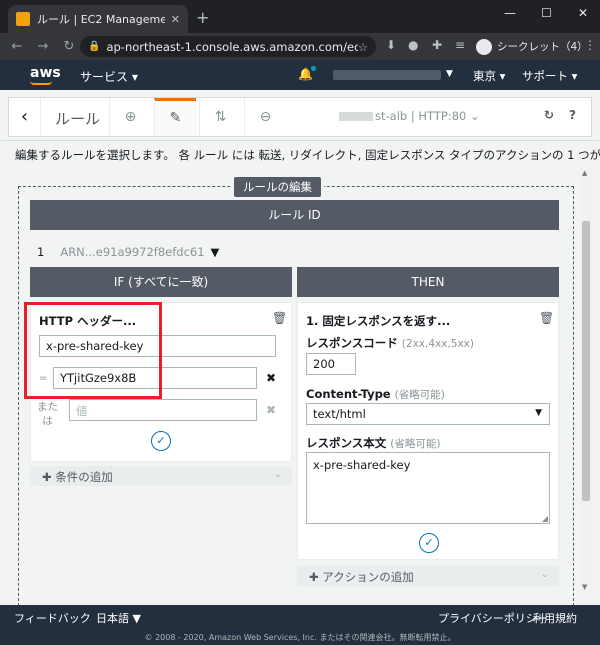 The height and width of the screenshot is (645, 600). What do you see at coordinates (391, 45) in the screenshot?
I see `extension-download-icon: ⬇` at bounding box center [391, 45].